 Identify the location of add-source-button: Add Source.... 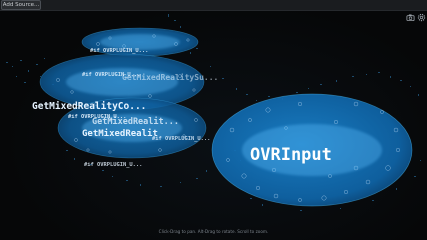
(21, 5).